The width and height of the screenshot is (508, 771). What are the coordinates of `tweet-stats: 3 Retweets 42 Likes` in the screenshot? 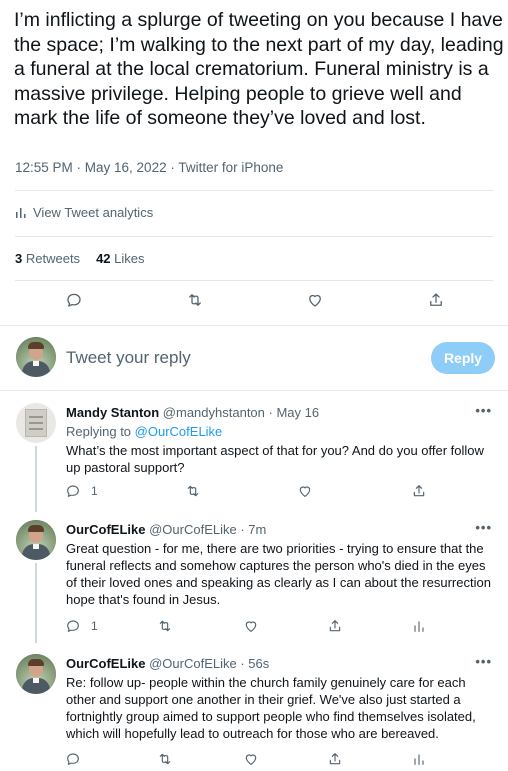 It's located at (80, 258).